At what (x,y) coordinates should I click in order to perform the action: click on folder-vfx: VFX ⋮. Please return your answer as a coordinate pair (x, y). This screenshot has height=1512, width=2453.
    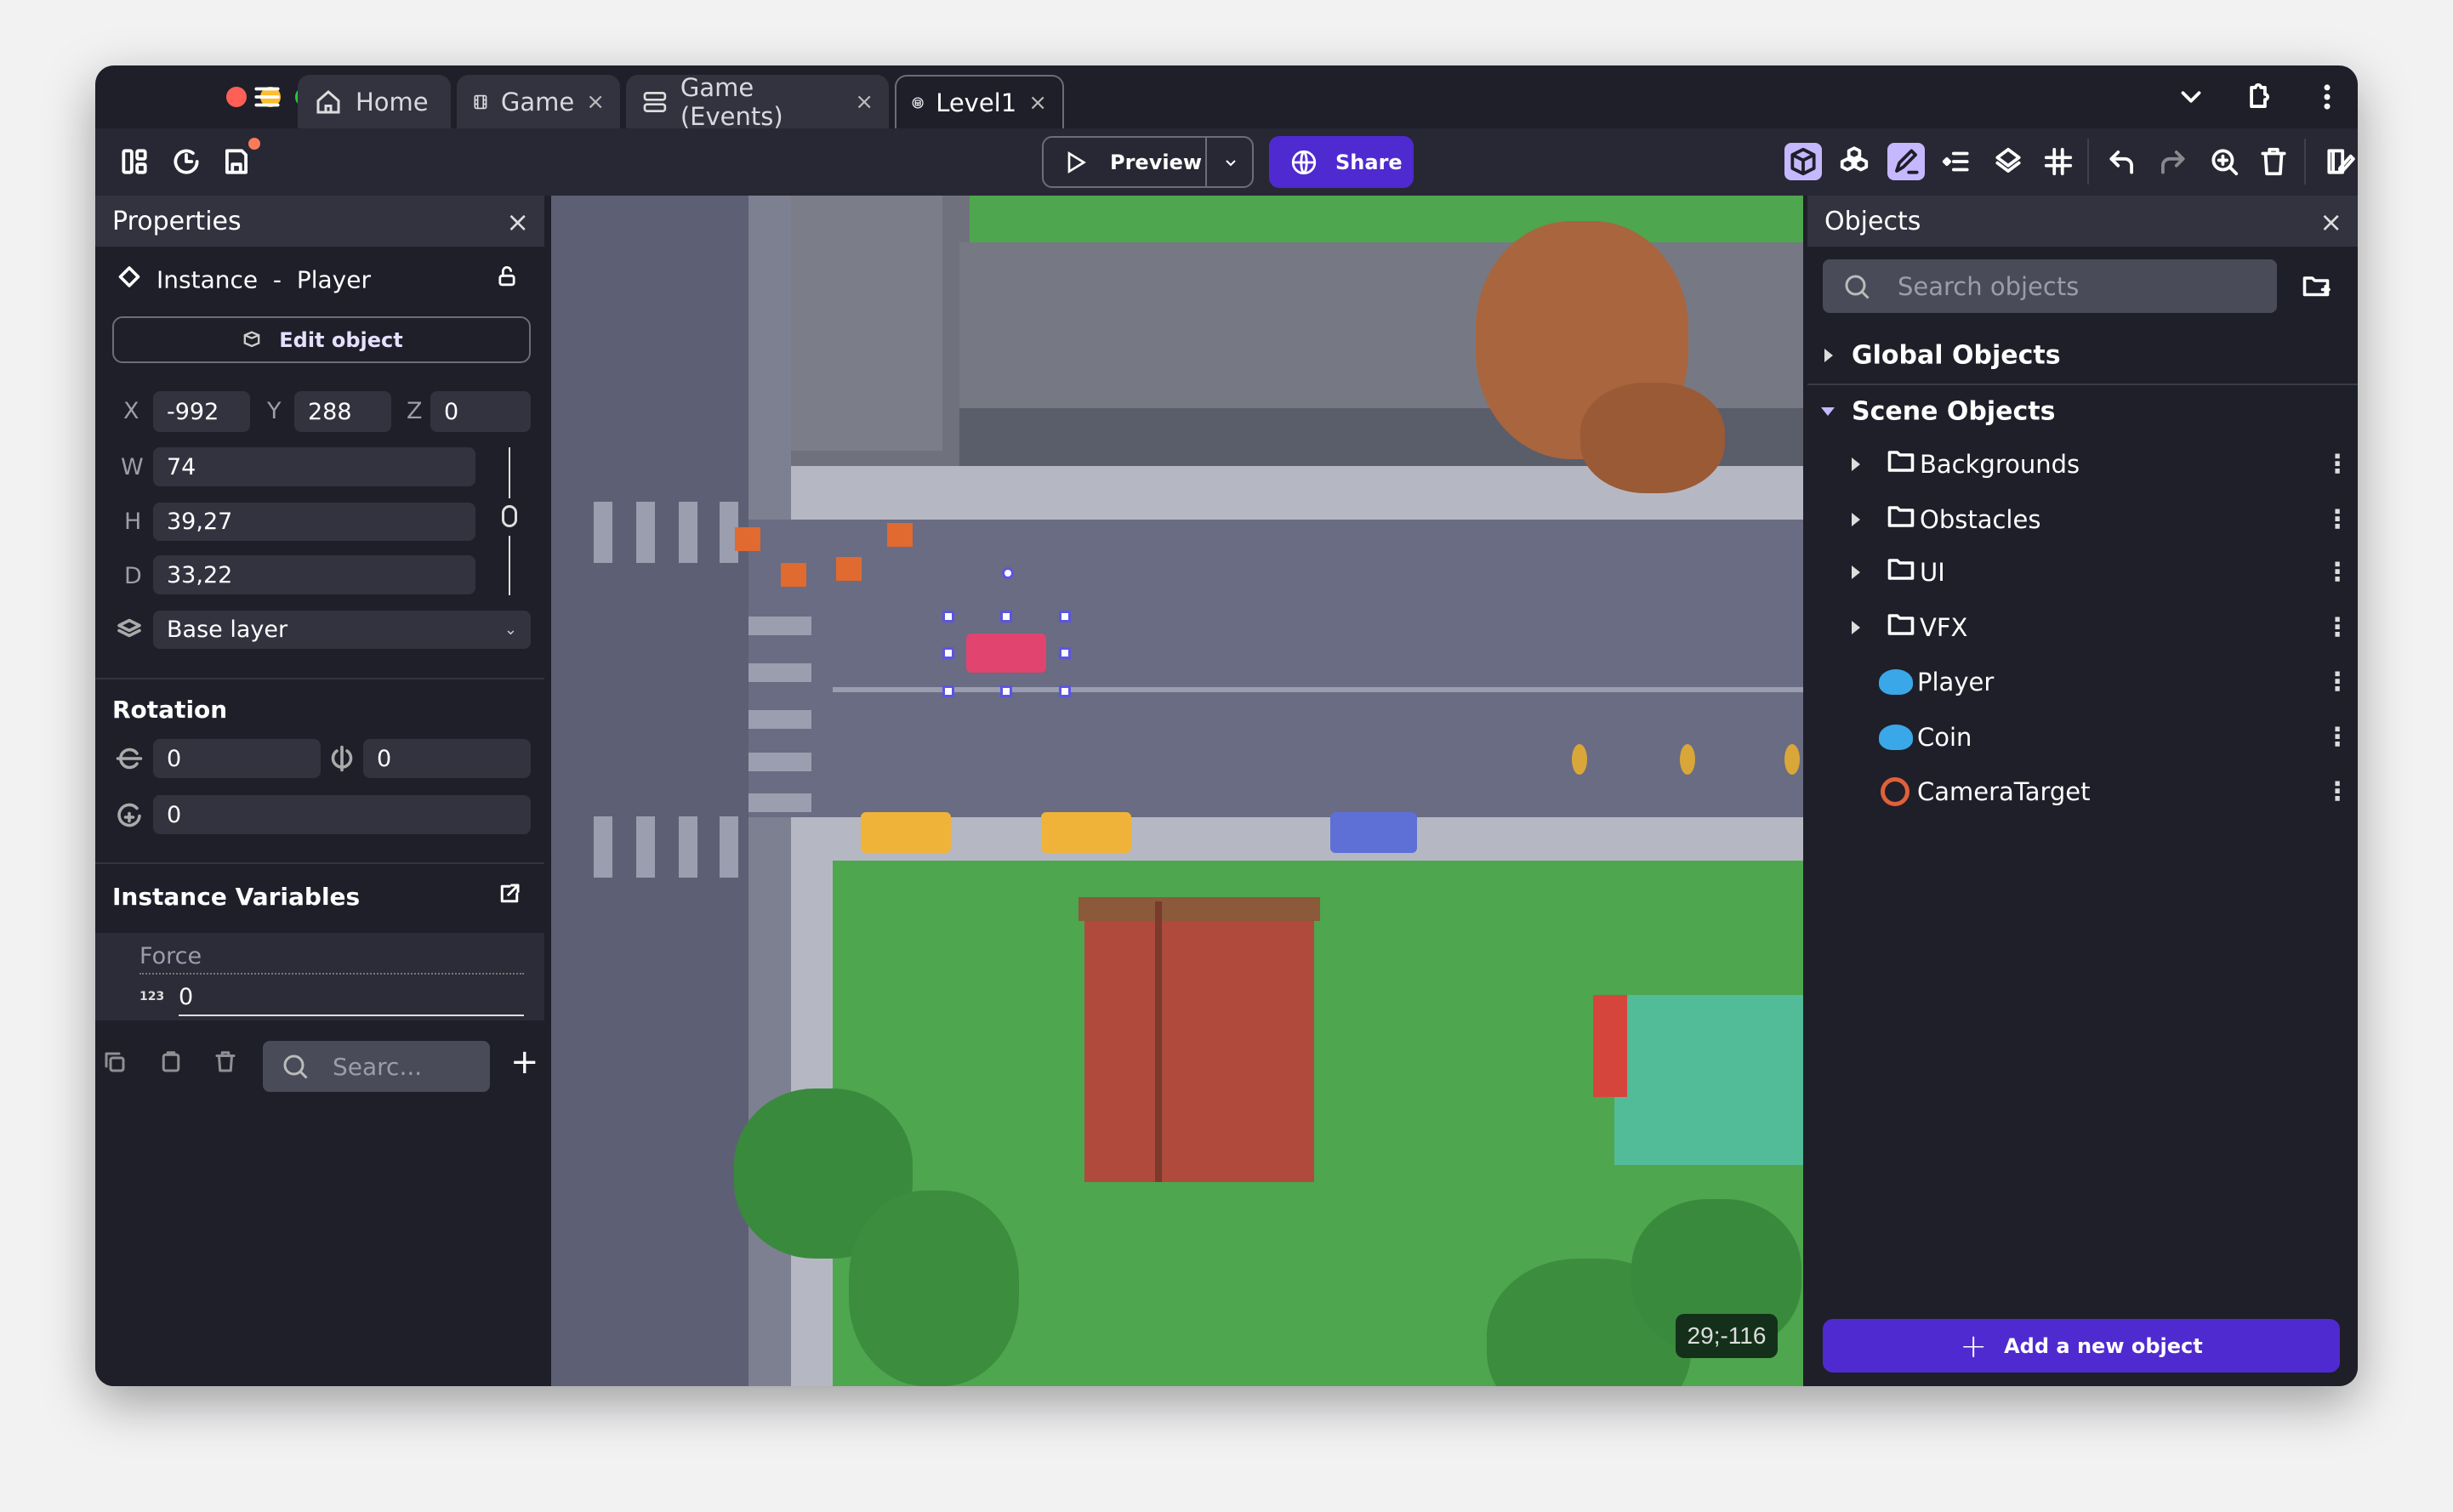
    Looking at the image, I should click on (2082, 627).